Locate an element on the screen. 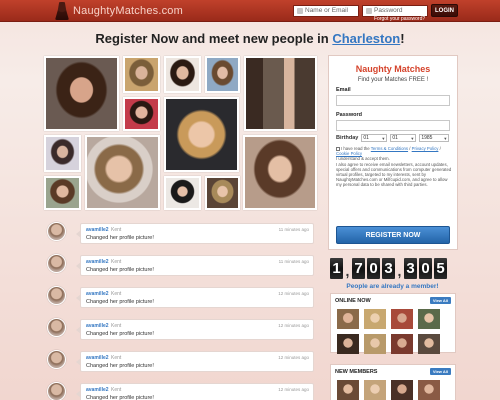  register-now-button: REGISTER NOW is located at coordinates (393, 235).